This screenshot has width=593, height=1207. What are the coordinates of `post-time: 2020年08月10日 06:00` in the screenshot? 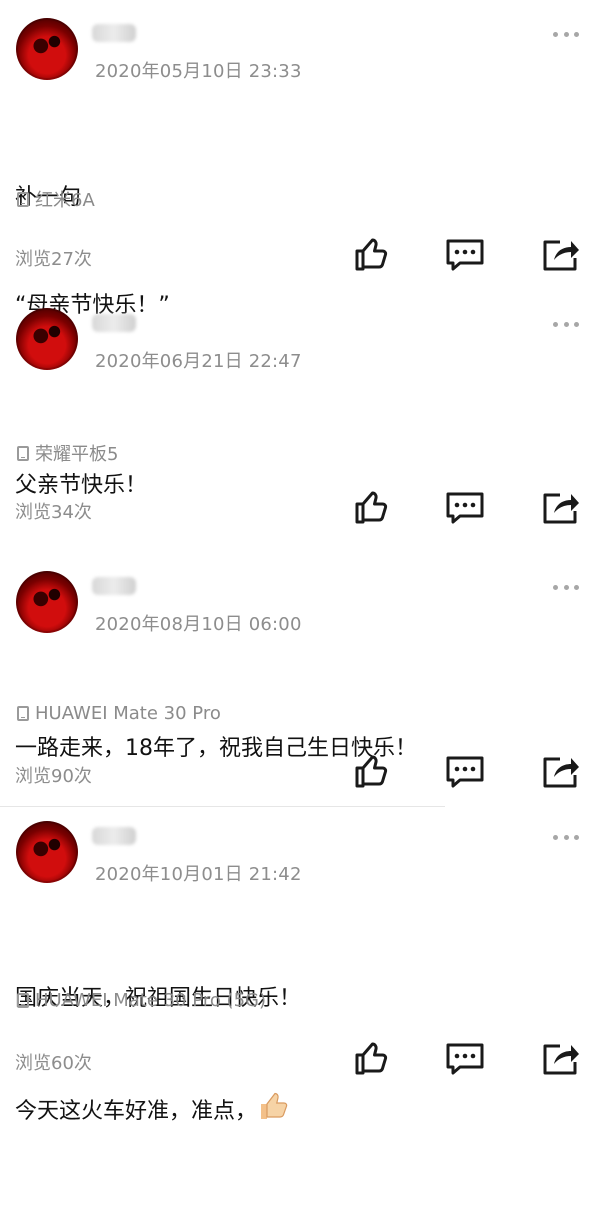 It's located at (198, 624).